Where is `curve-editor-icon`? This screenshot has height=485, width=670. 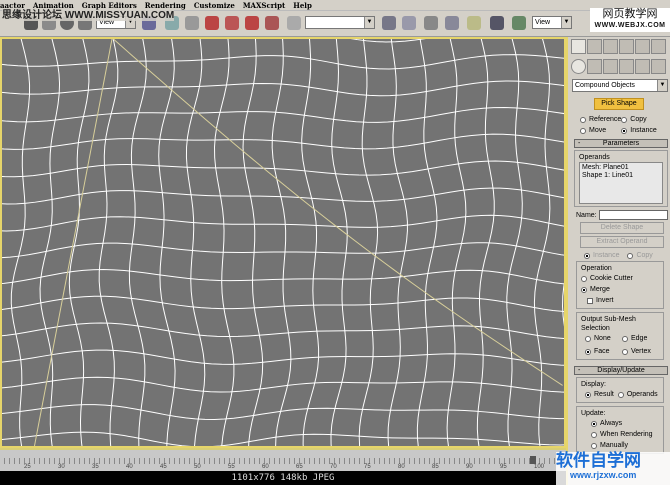 curve-editor-icon is located at coordinates (452, 23).